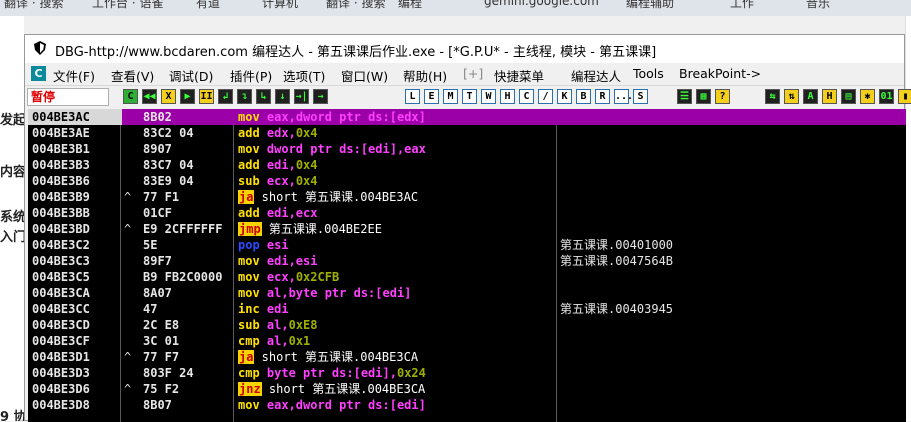 This screenshot has height=422, width=911. I want to click on menu-item: 查看(V), so click(132, 75).